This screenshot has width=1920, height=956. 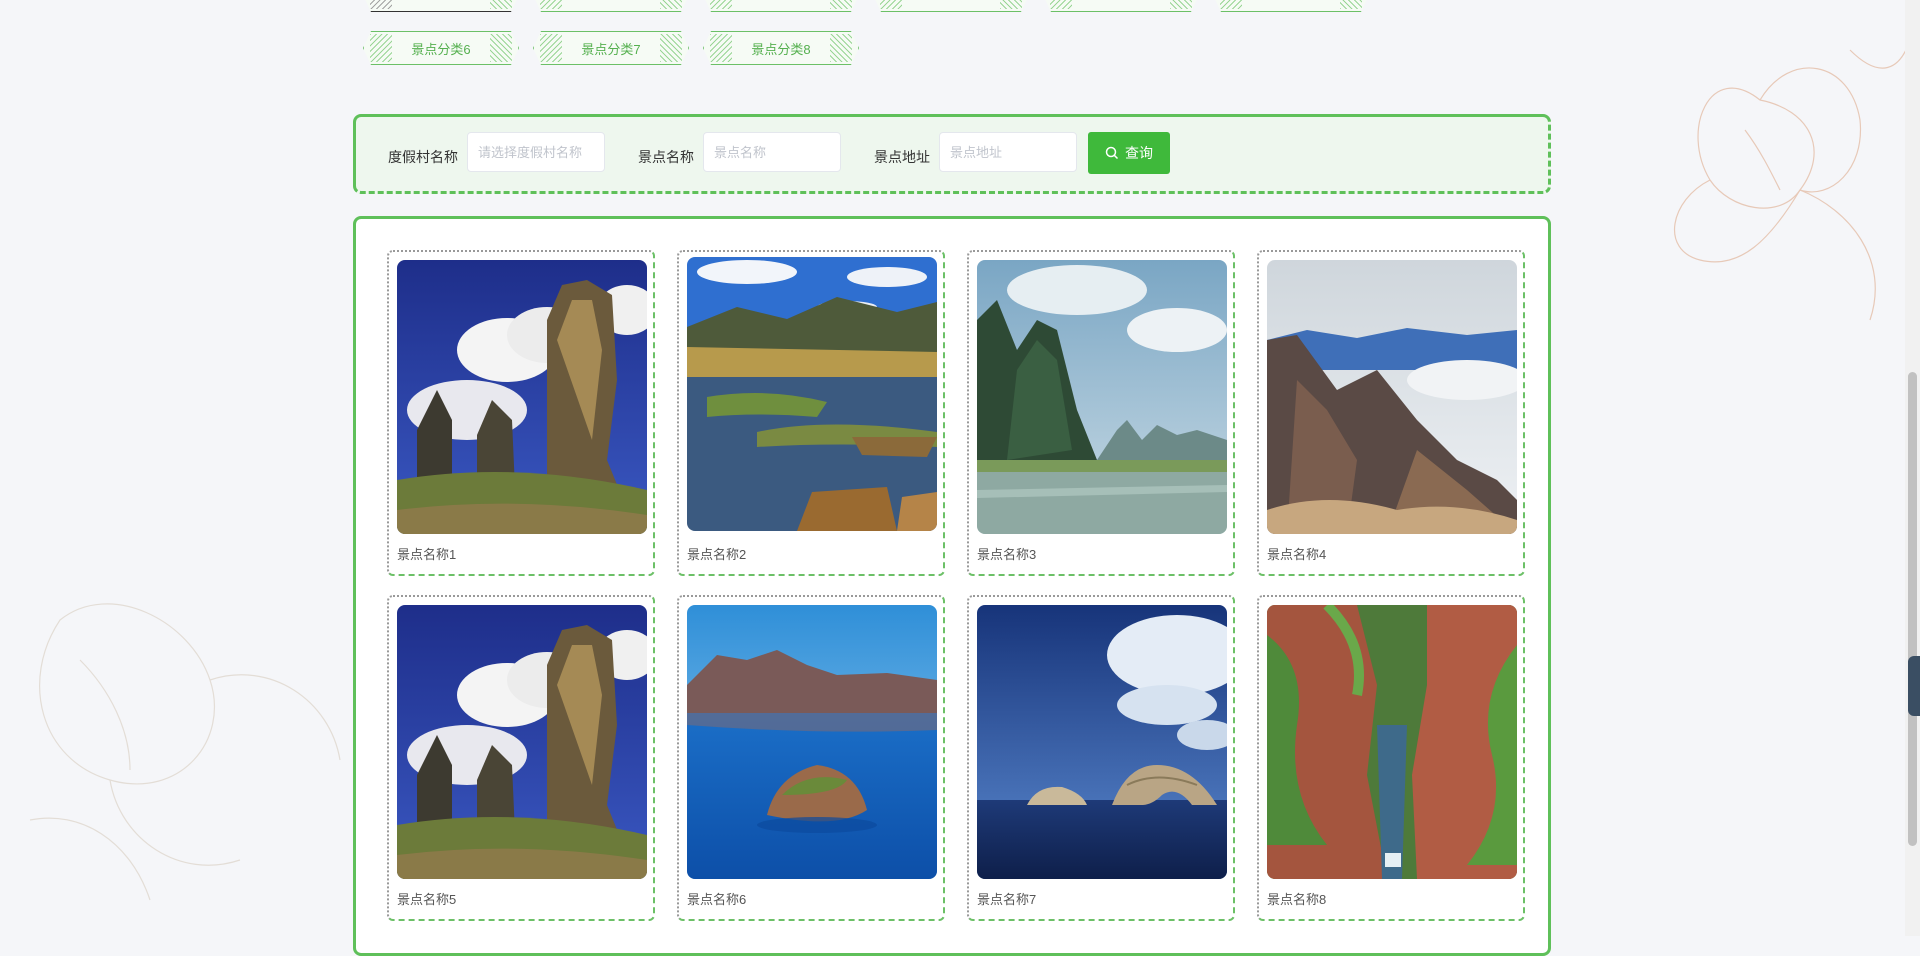 What do you see at coordinates (536, 152) in the screenshot?
I see `resort-name-select` at bounding box center [536, 152].